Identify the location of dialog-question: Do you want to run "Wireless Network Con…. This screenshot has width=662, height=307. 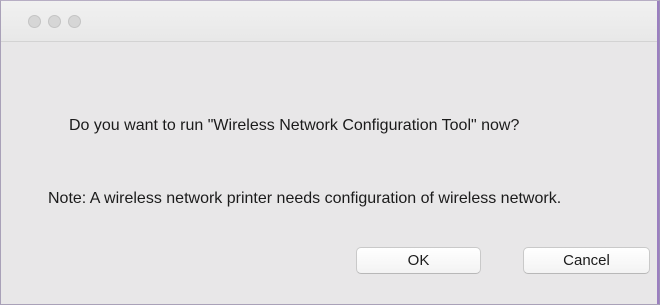
(294, 125).